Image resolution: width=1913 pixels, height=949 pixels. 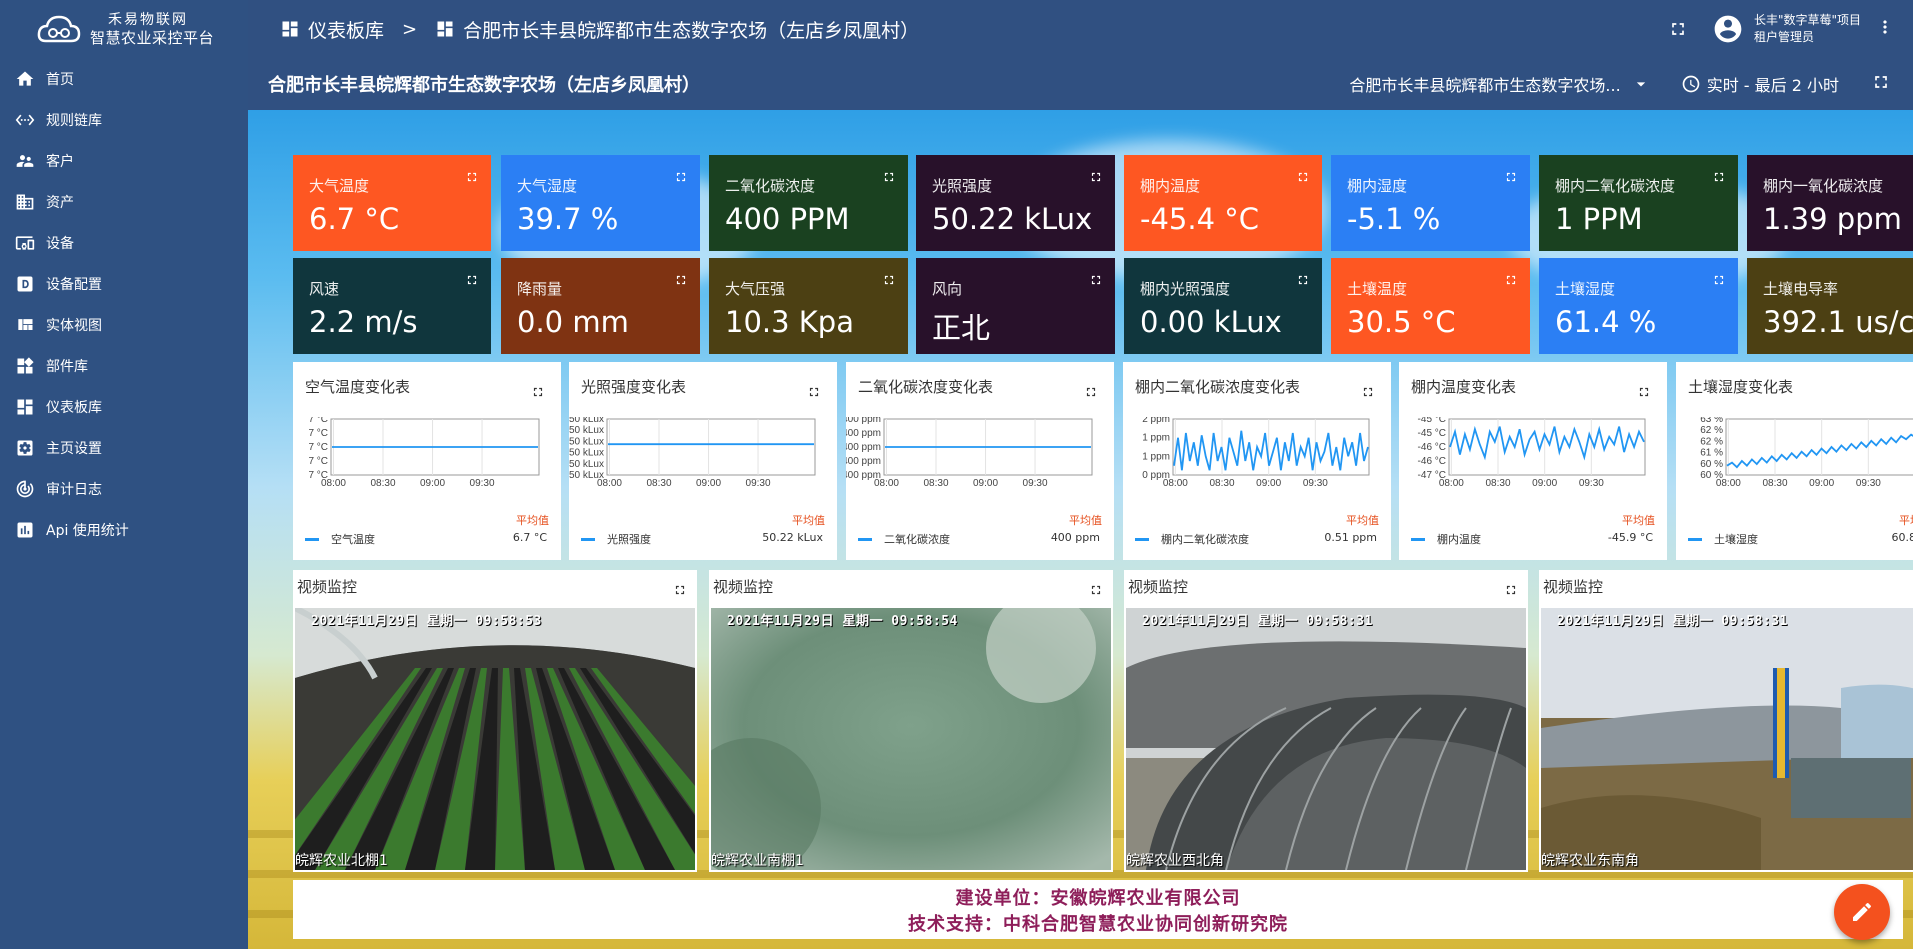 What do you see at coordinates (124, 406) in the screenshot?
I see `sidebar-item-8: 仪表板库` at bounding box center [124, 406].